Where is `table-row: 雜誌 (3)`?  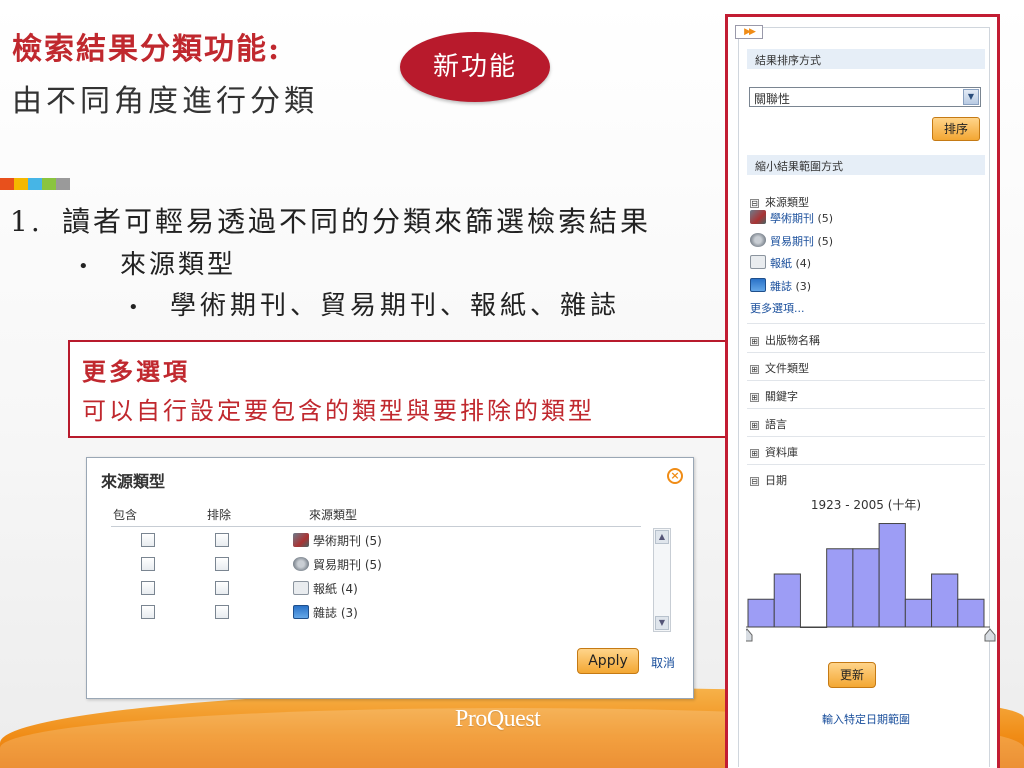 table-row: 雜誌 (3) is located at coordinates (367, 613).